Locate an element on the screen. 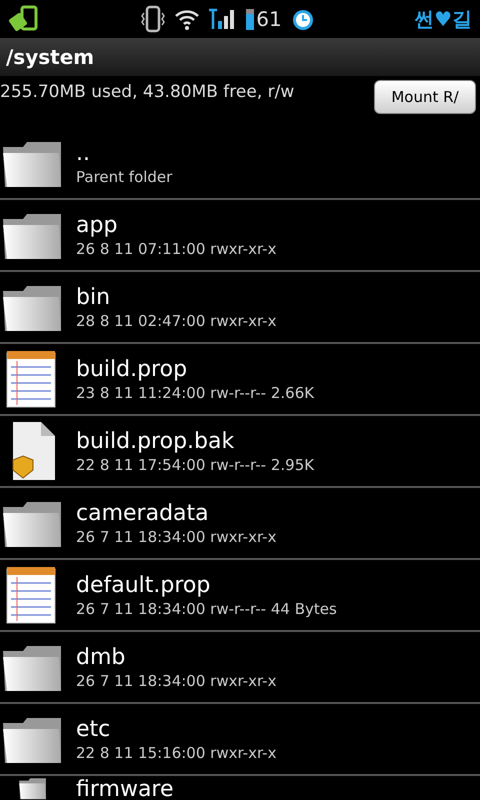 The height and width of the screenshot is (800, 480). file-row: .. Parent folder is located at coordinates (240, 164).